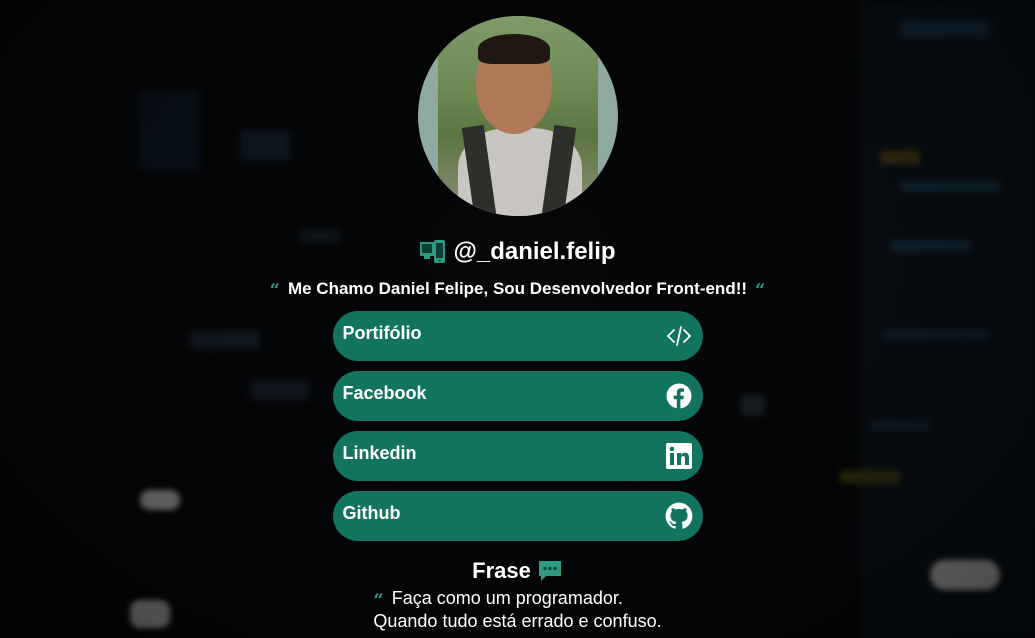 This screenshot has width=1035, height=638. What do you see at coordinates (384, 392) in the screenshot?
I see `link-label: Facebook` at bounding box center [384, 392].